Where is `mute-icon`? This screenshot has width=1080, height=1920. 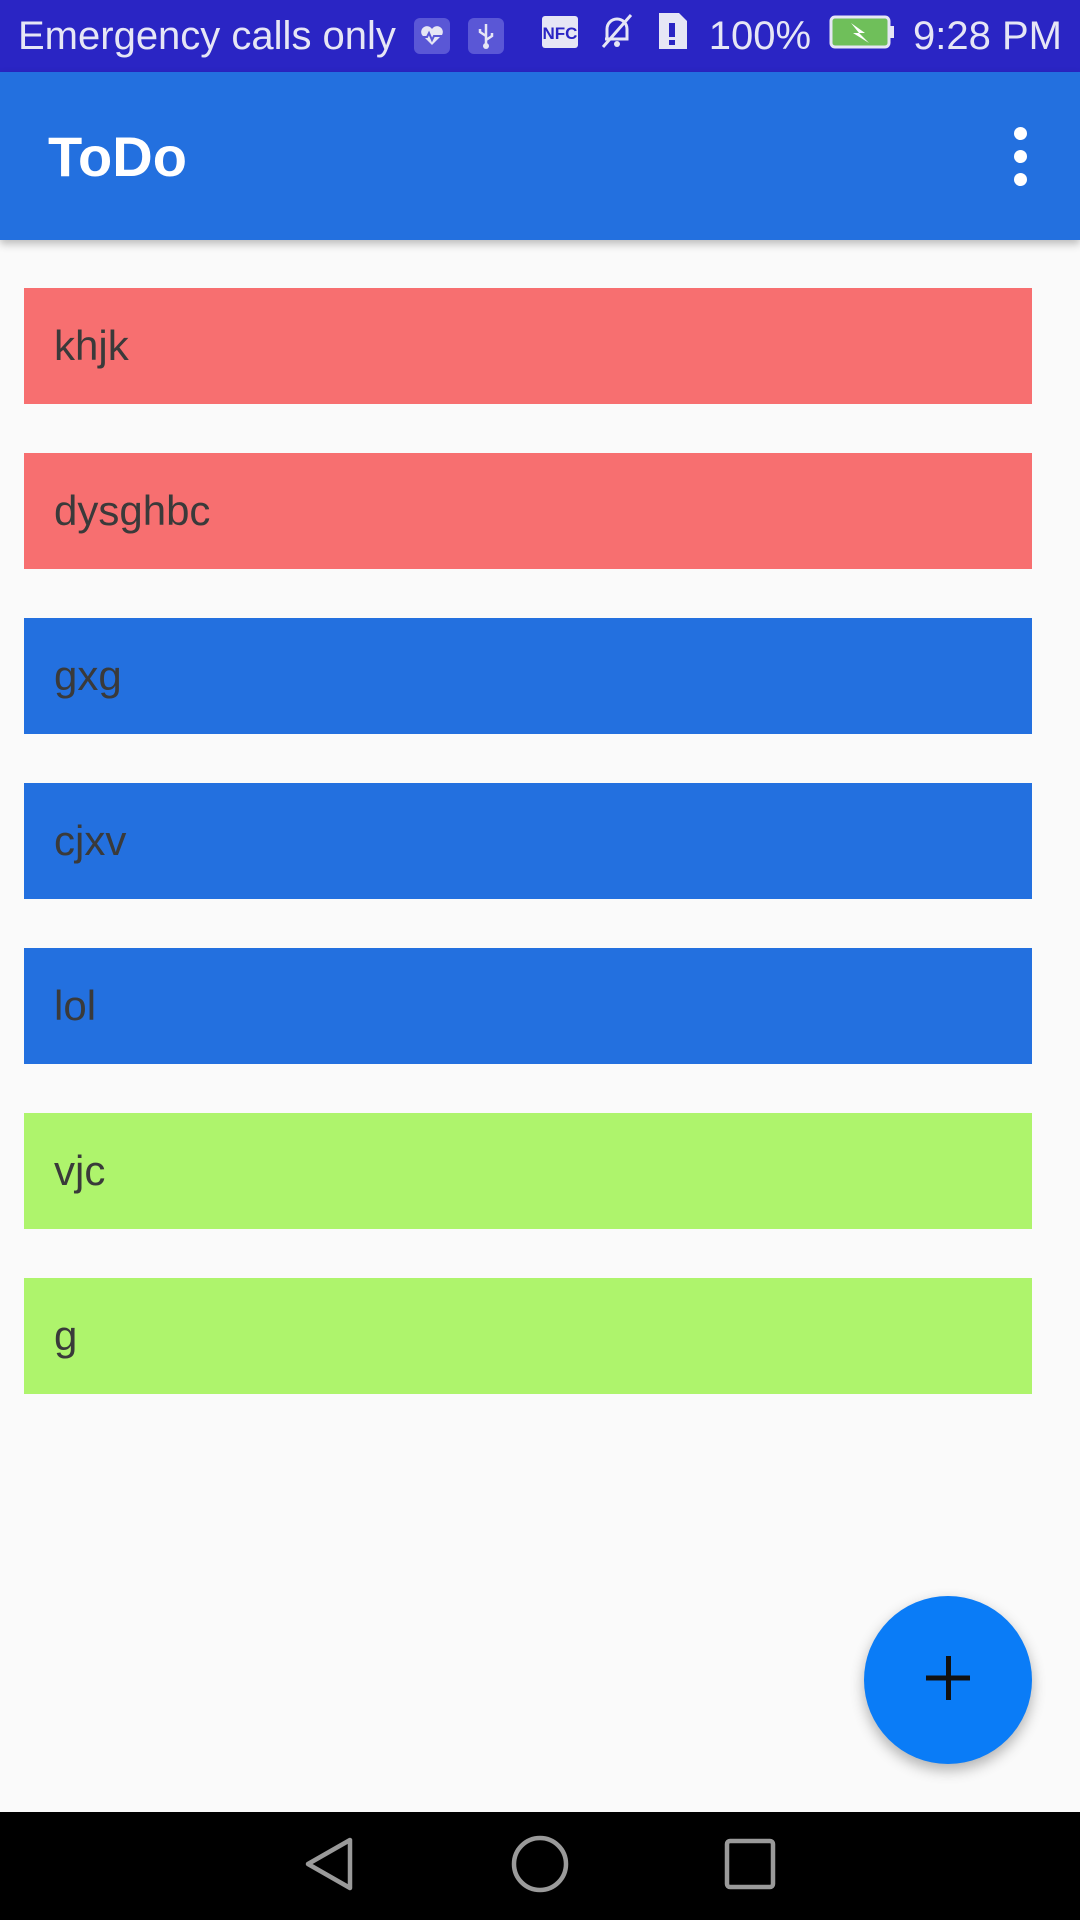
mute-icon is located at coordinates (617, 36).